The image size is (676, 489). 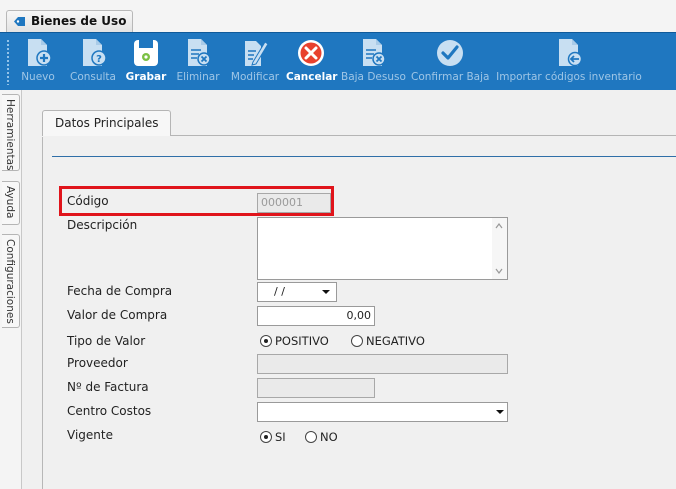 What do you see at coordinates (294, 203) in the screenshot?
I see `codigo-field: 000001` at bounding box center [294, 203].